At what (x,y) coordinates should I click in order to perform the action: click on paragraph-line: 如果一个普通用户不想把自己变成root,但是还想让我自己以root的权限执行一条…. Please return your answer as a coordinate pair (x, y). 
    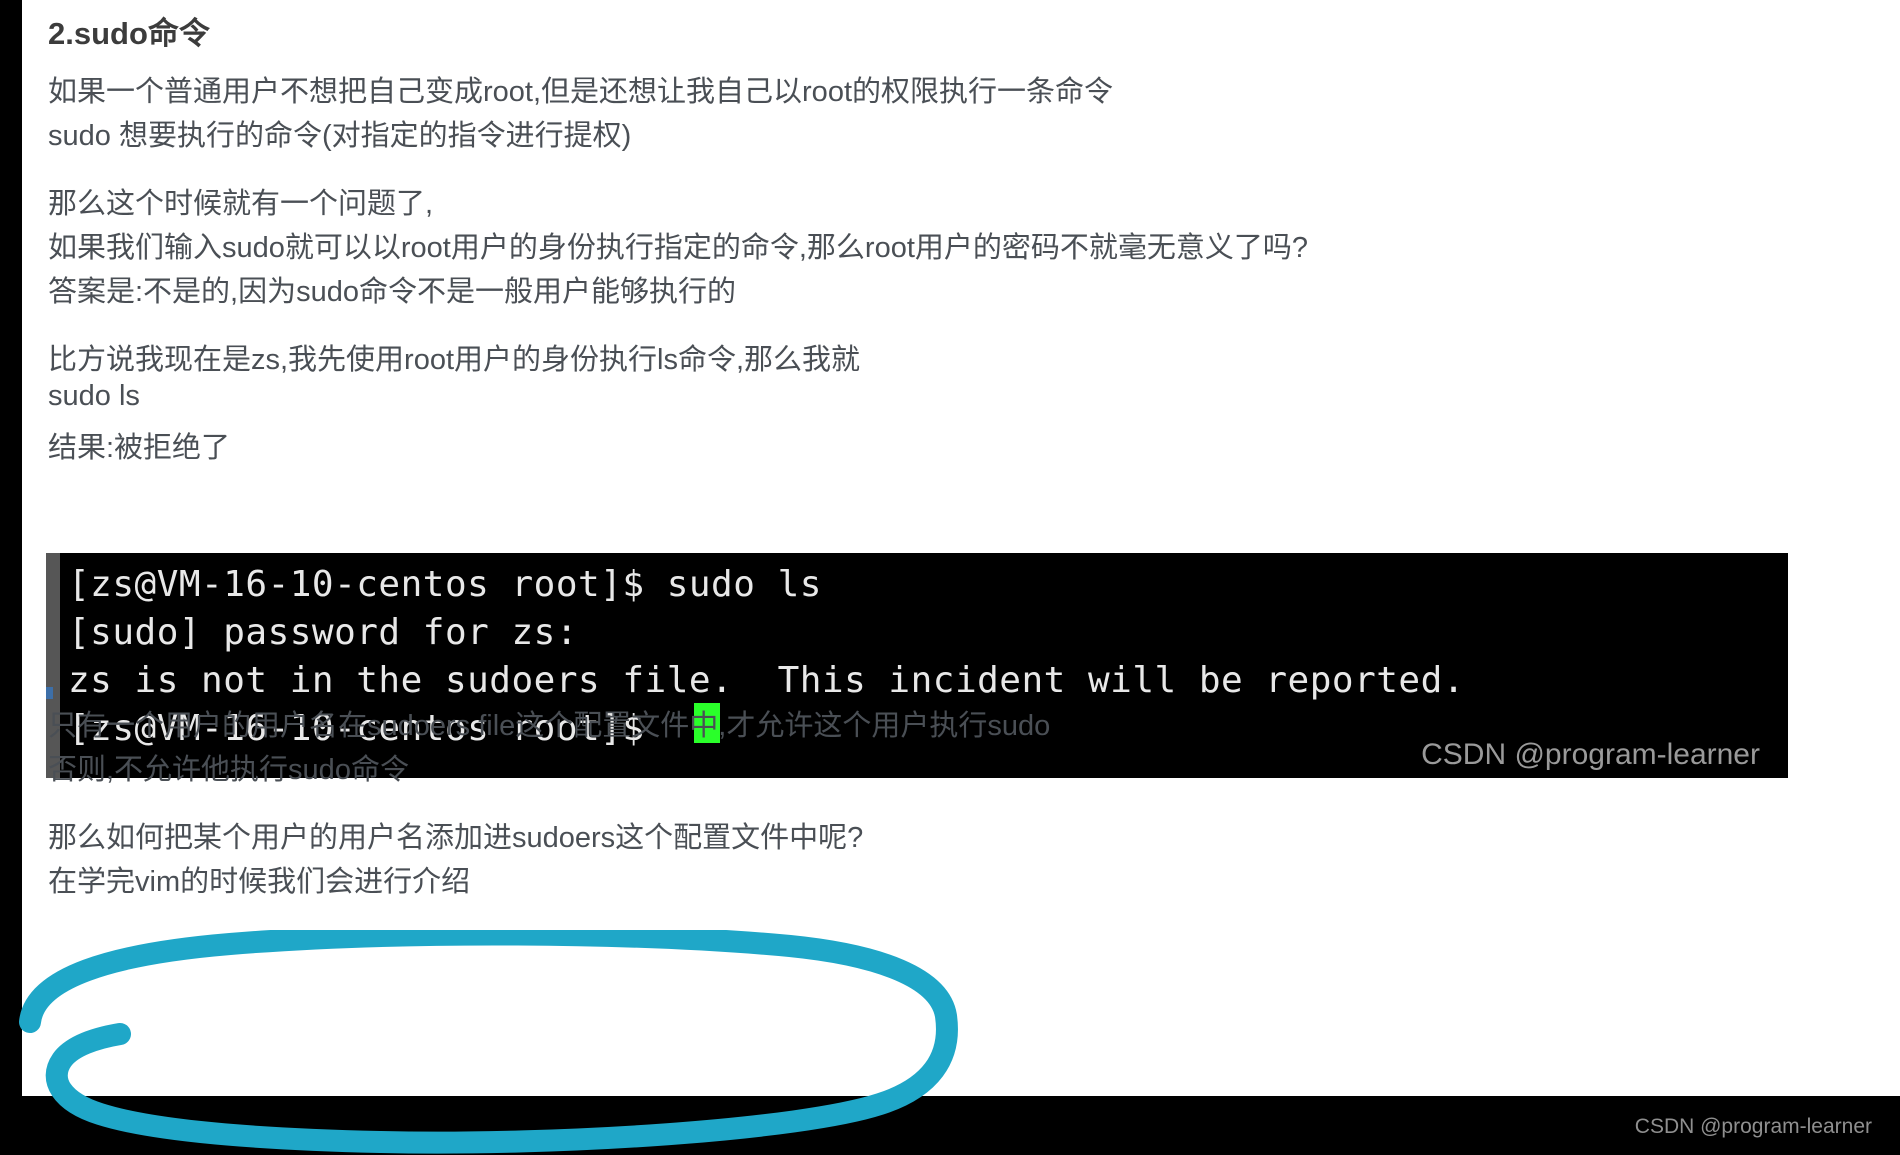
    Looking at the image, I should click on (581, 92).